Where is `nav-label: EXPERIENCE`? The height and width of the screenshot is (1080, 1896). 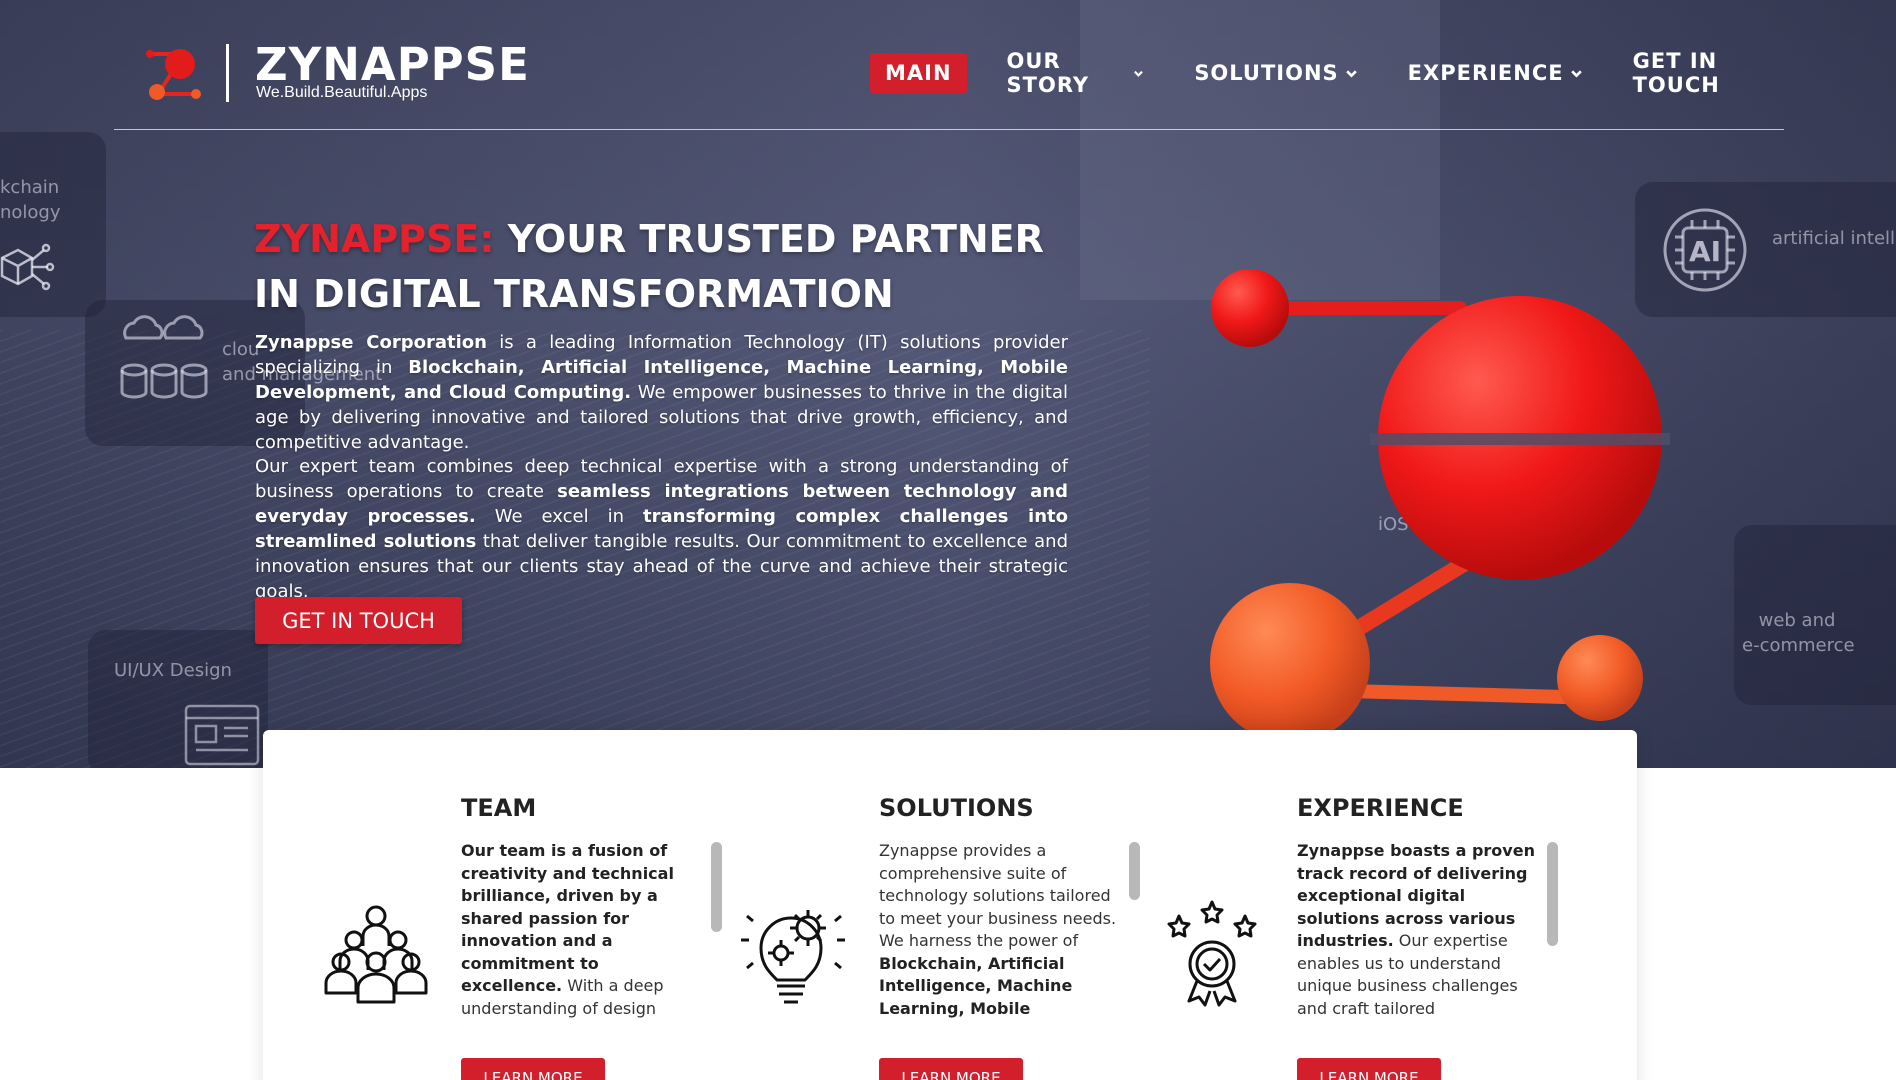 nav-label: EXPERIENCE is located at coordinates (1485, 73).